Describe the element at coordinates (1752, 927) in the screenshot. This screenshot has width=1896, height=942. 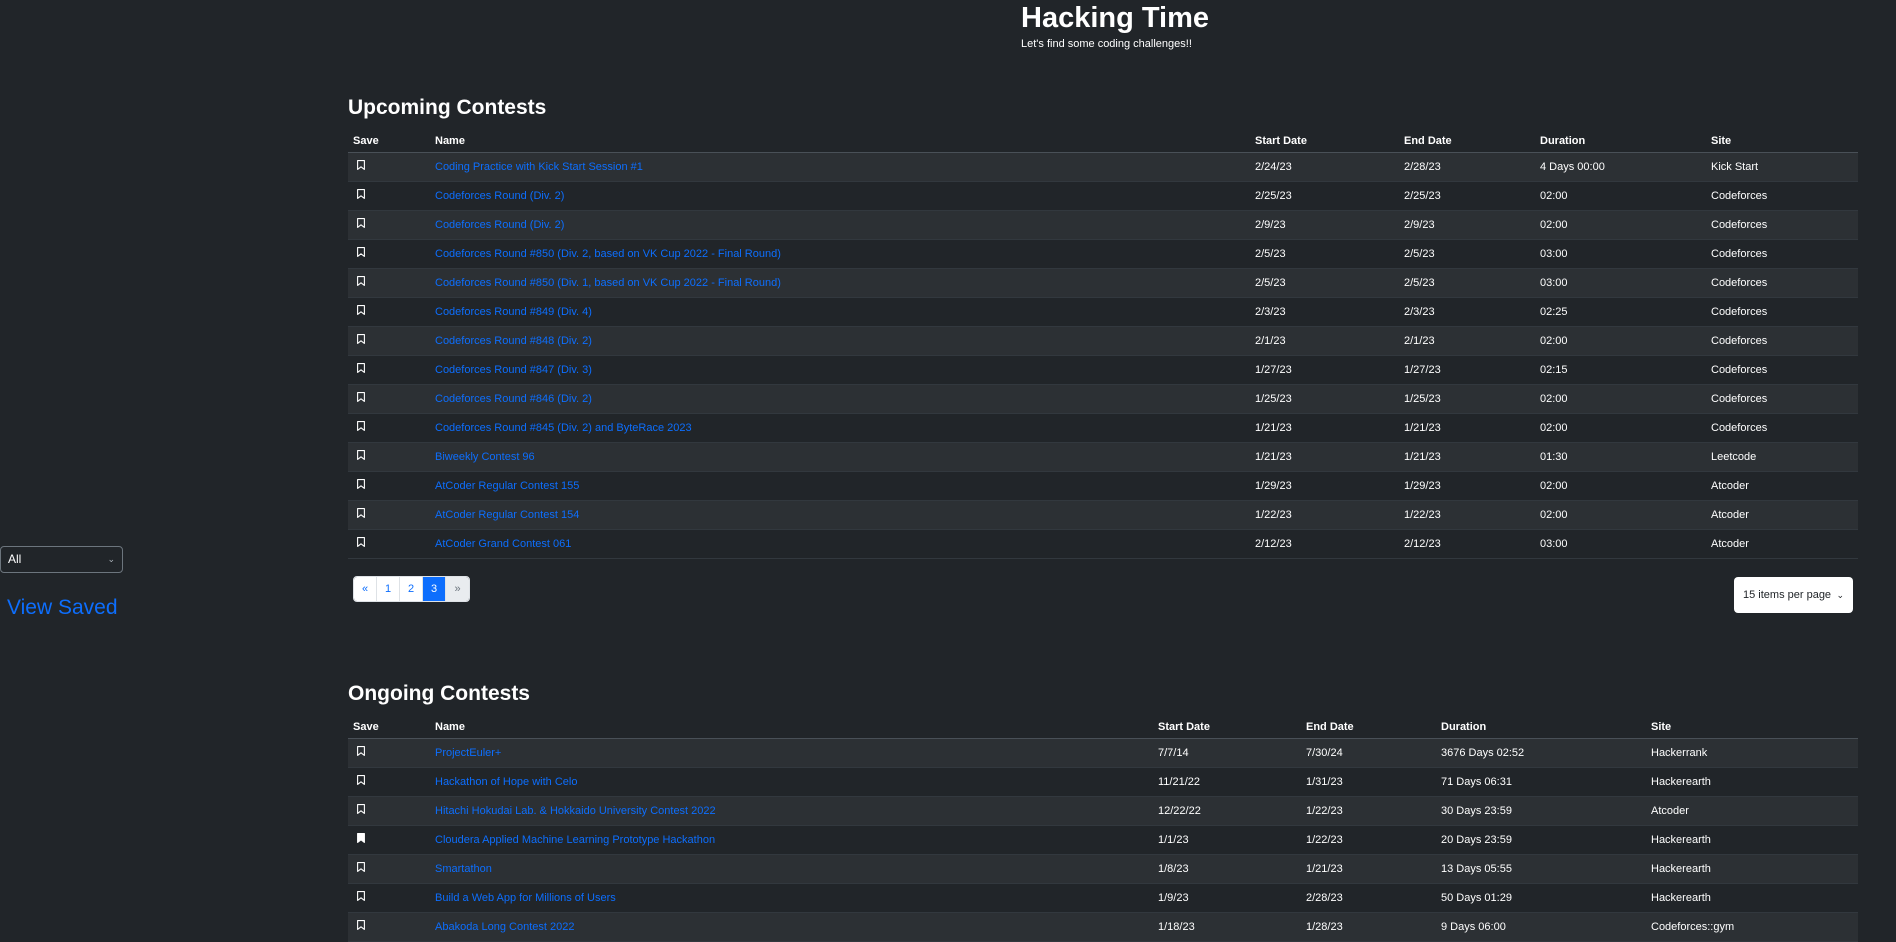
I see `site-cell: Codeforces::gym` at that location.